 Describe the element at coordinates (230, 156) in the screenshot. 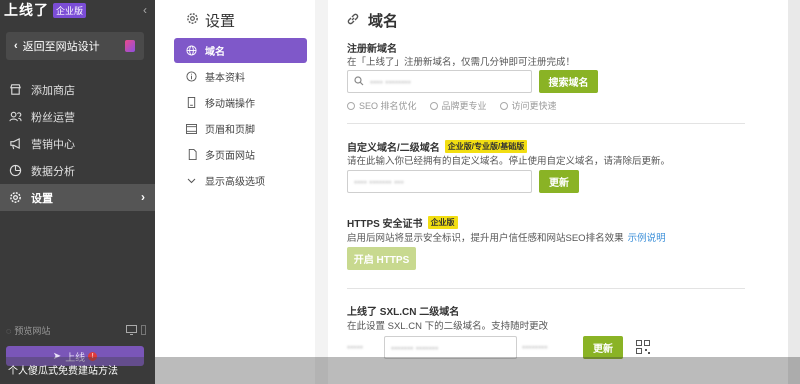

I see `menu-item-label: 多页面网站` at that location.